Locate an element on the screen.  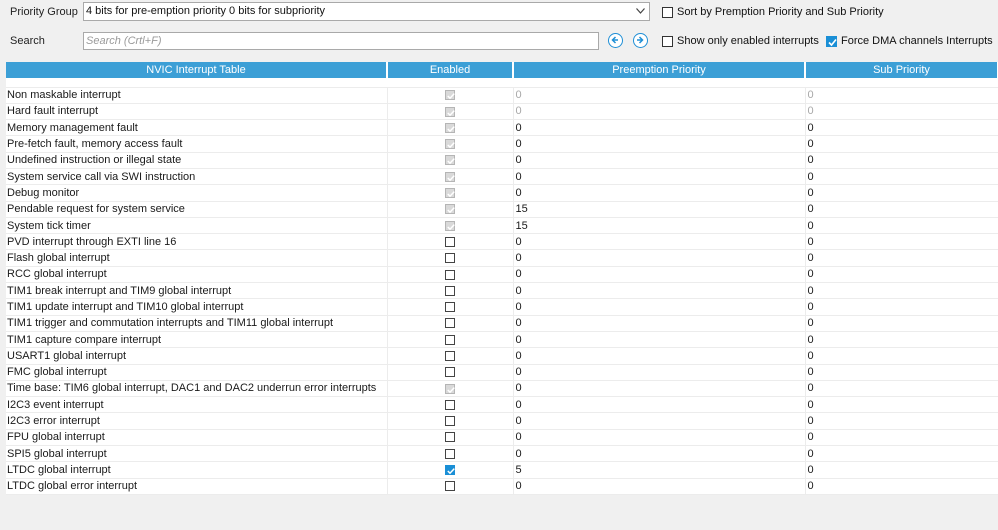
table-row: Pendable request for system service 15 0 is located at coordinates (502, 209).